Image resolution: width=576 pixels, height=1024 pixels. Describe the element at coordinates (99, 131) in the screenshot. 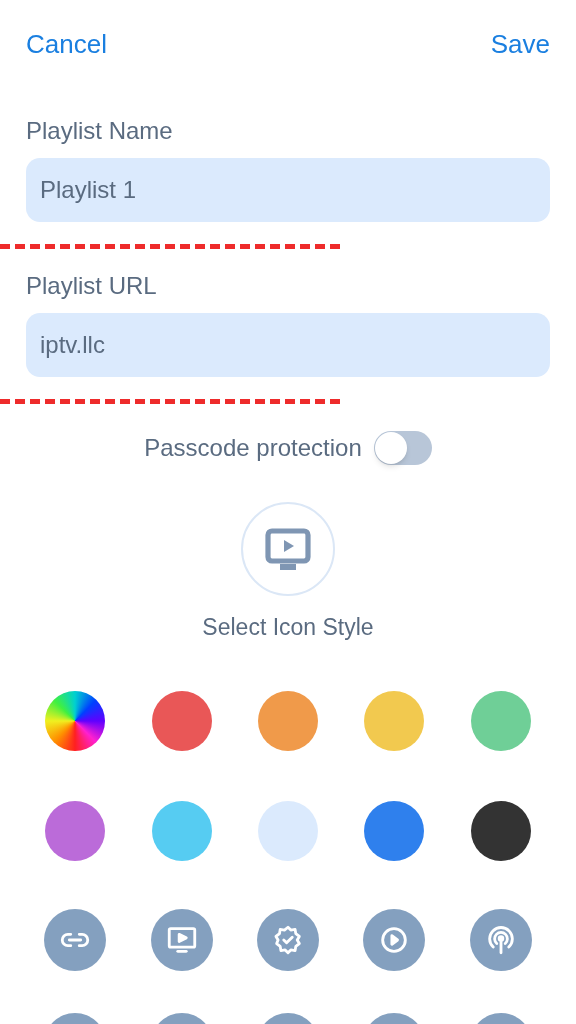

I see `field-label: Playlist Name` at that location.